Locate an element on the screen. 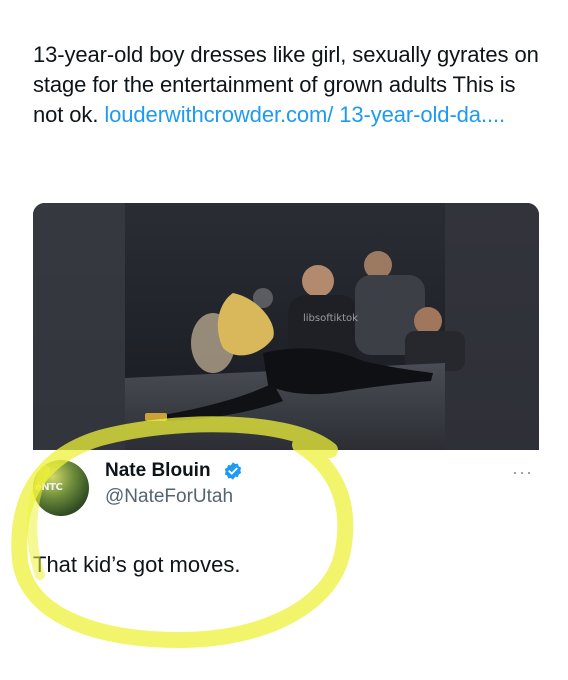  reply-text: That kid’s got moves. is located at coordinates (137, 564).